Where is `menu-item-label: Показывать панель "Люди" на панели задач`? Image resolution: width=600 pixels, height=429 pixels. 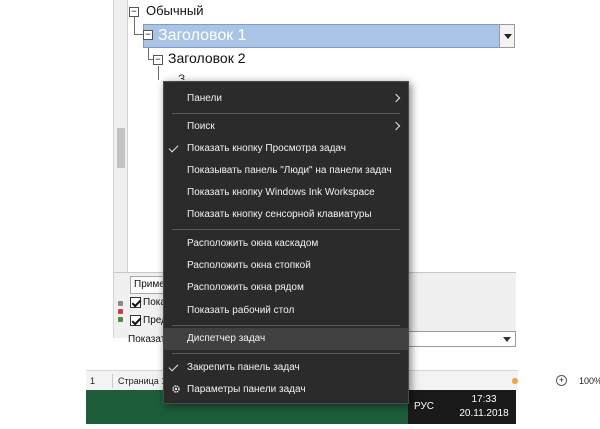 menu-item-label: Показывать панель "Люди" на панели задач is located at coordinates (289, 170).